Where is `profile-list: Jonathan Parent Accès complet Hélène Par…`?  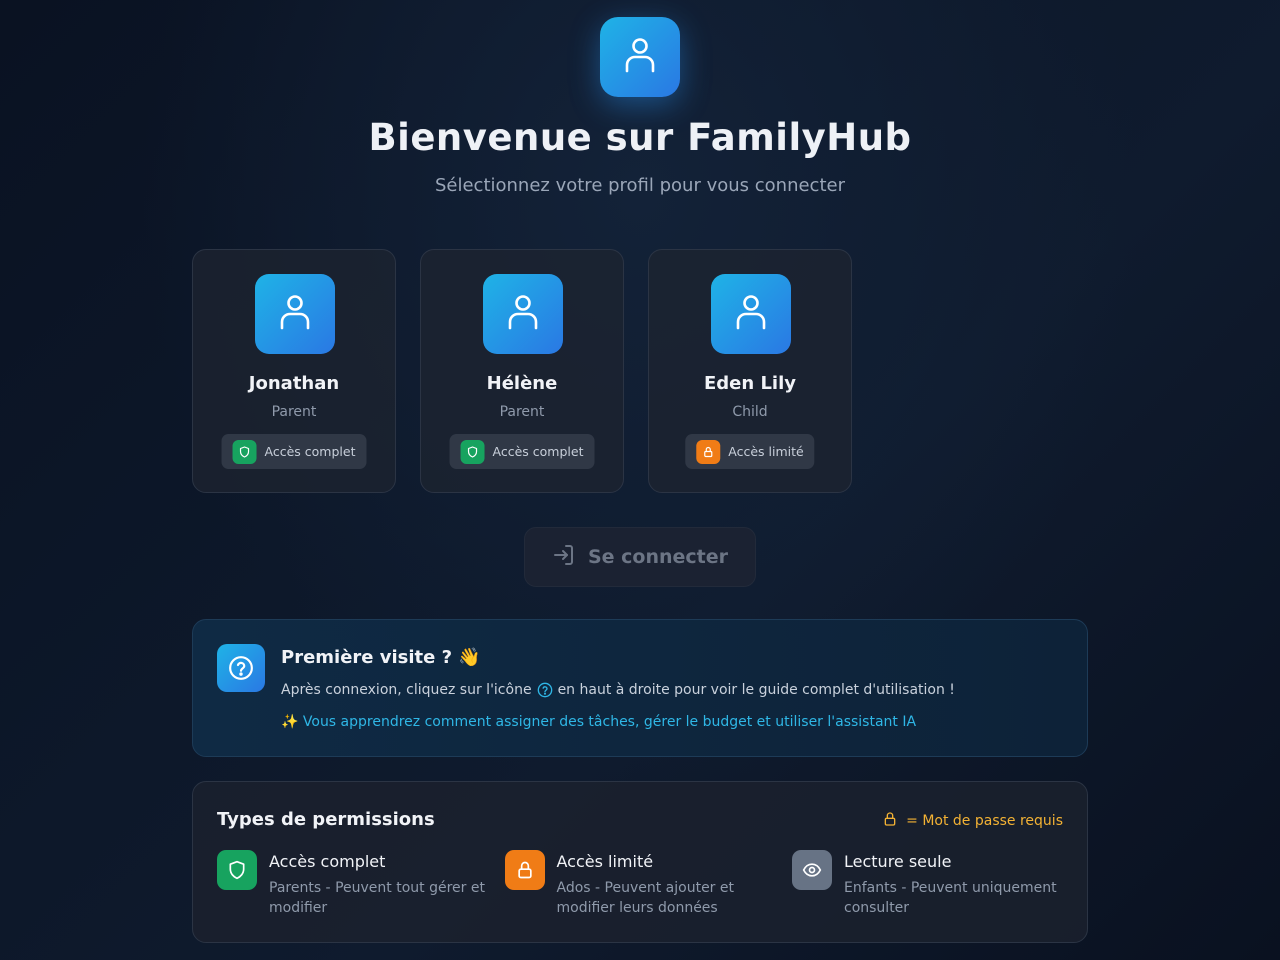
profile-list: Jonathan Parent Accès complet Hélène Par… is located at coordinates (522, 371).